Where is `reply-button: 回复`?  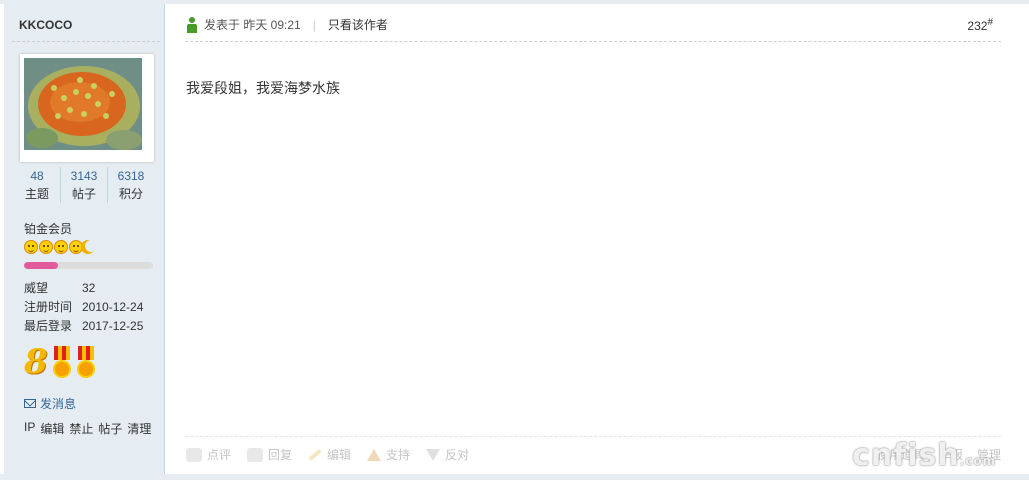 reply-button: 回复 is located at coordinates (269, 454).